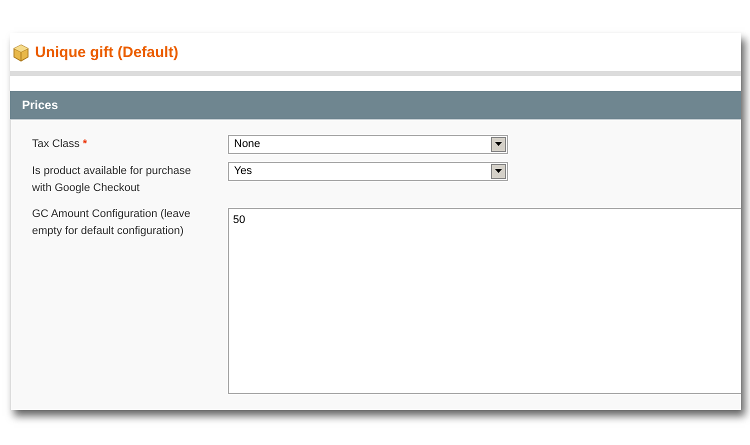  What do you see at coordinates (111, 179) in the screenshot?
I see `field-label: Is product available for purchase with Google Checkout` at bounding box center [111, 179].